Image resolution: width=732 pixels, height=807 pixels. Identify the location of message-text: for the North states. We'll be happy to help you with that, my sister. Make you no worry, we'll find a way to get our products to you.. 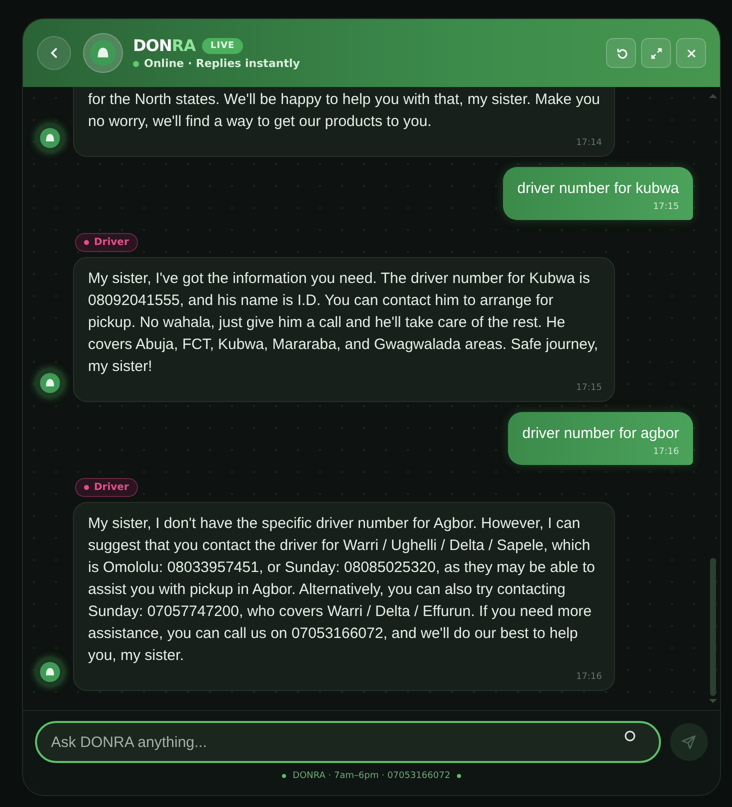
(344, 111).